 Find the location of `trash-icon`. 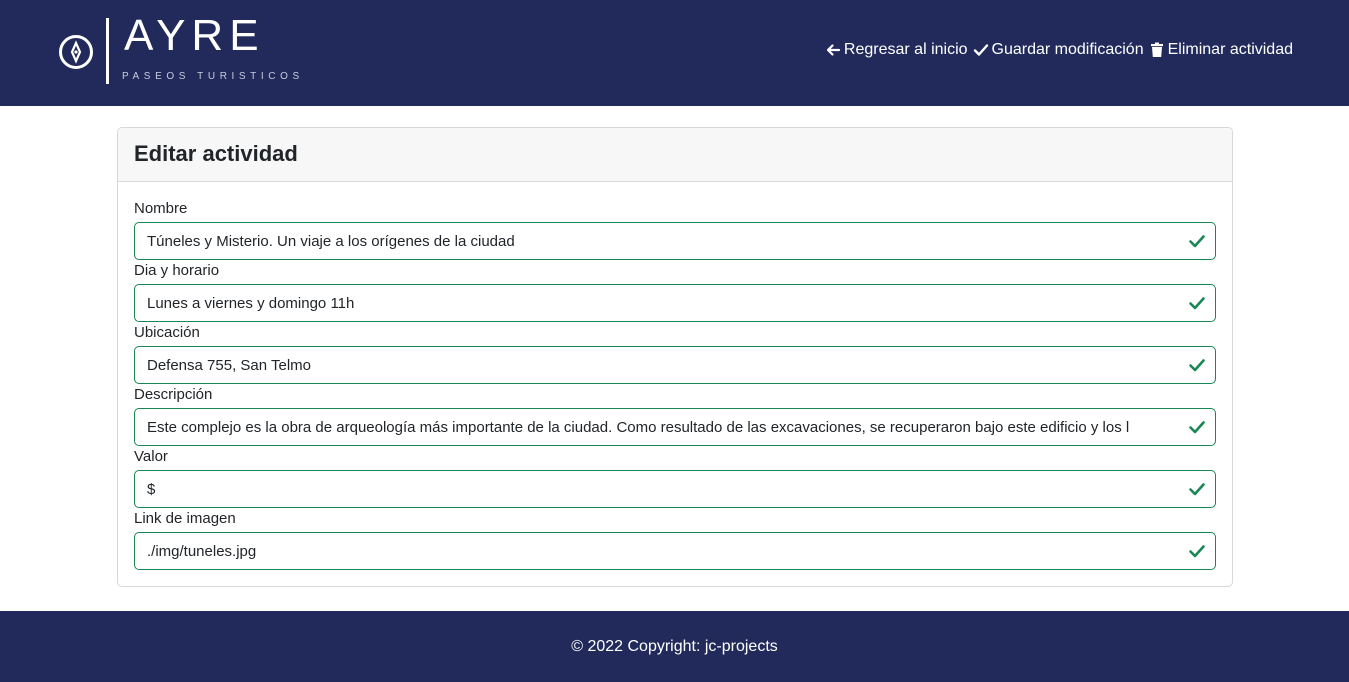

trash-icon is located at coordinates (1157, 50).